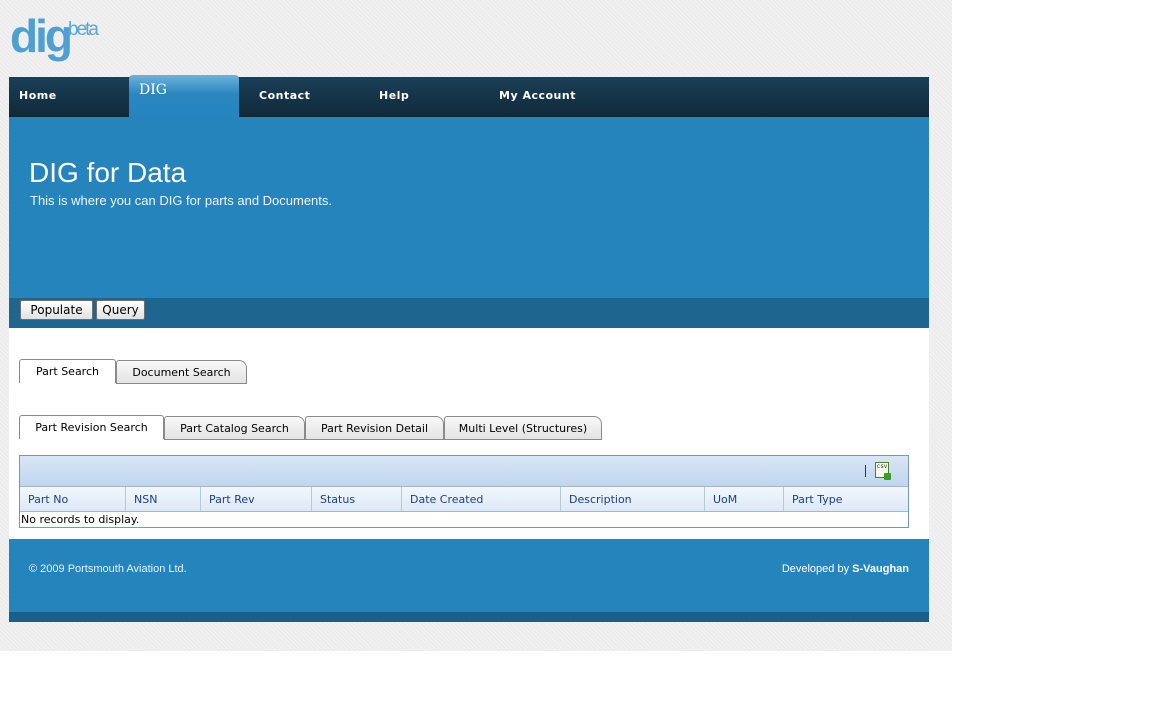 The image size is (1152, 720). I want to click on main-navigation: Home DIG Contact Help My Account, so click(469, 96).